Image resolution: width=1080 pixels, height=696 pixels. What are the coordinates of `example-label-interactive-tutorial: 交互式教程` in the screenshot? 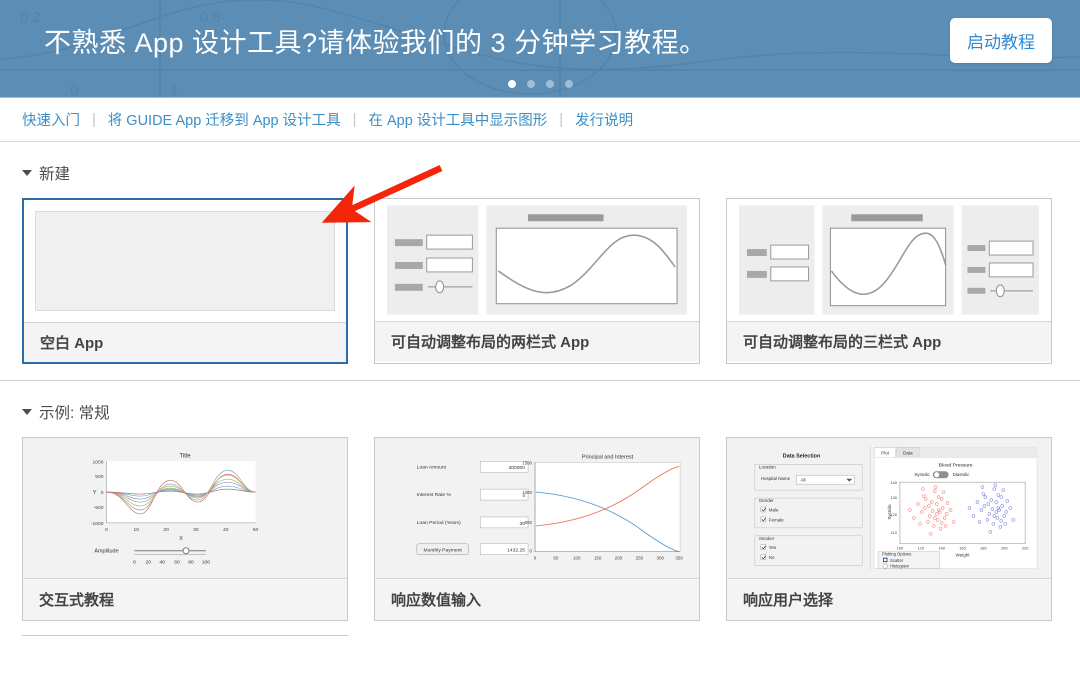 It's located at (185, 599).